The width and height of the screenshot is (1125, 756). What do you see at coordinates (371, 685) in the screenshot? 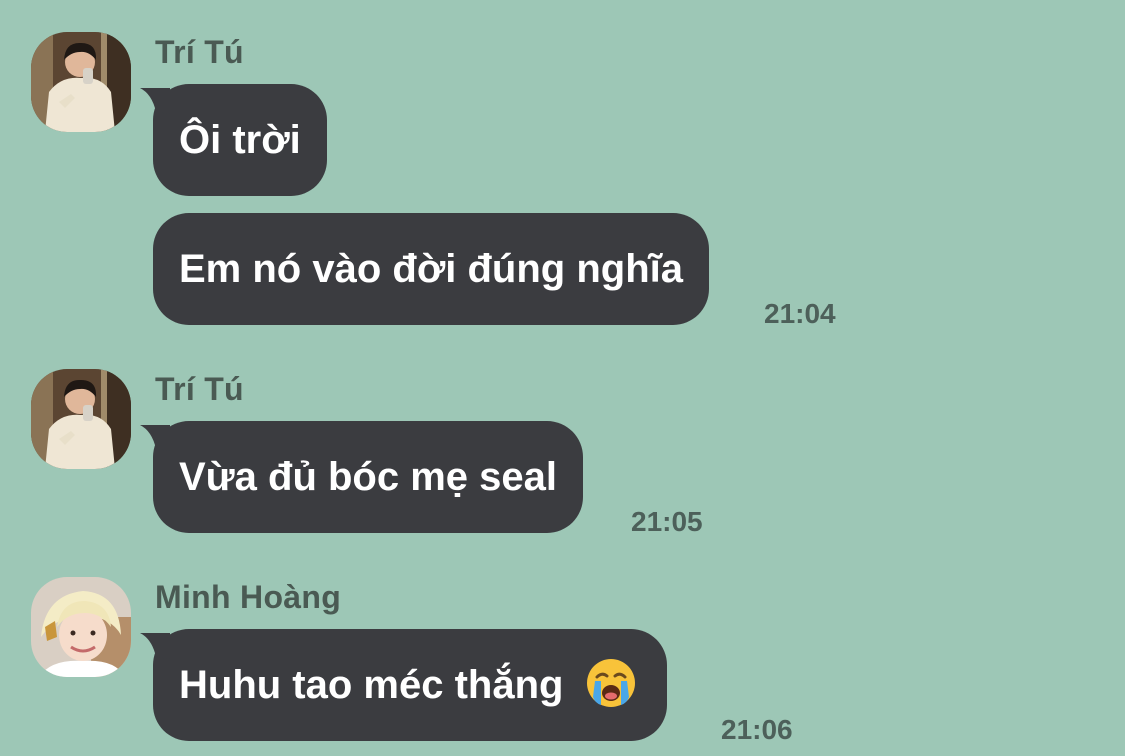
I see `message-text: Huhu tao méc thắng` at bounding box center [371, 685].